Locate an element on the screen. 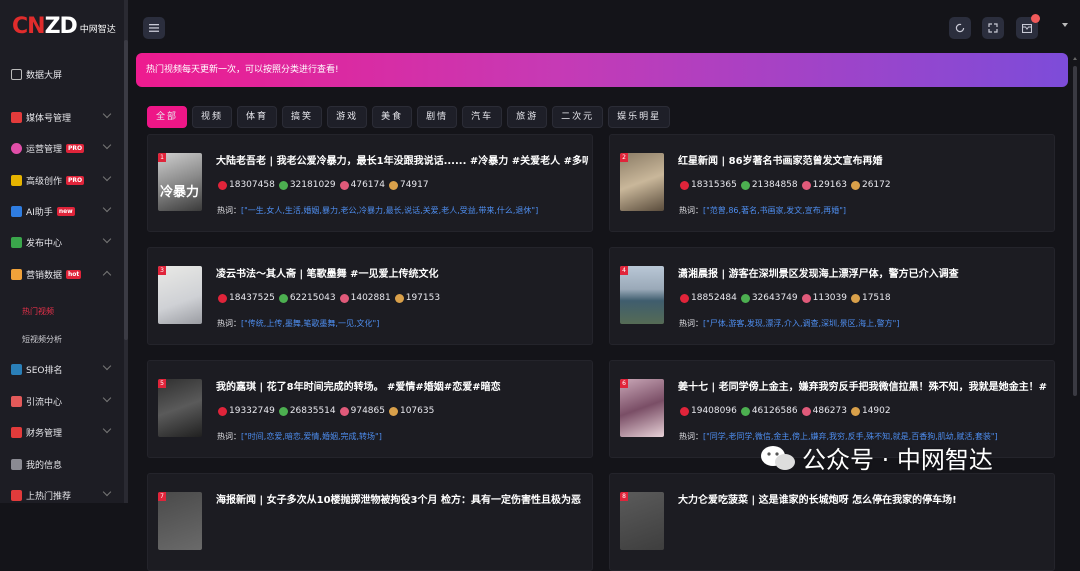 Image resolution: width=1080 pixels, height=571 pixels. video-stats: 18852484 32643749 113039 17518 is located at coordinates (787, 298).